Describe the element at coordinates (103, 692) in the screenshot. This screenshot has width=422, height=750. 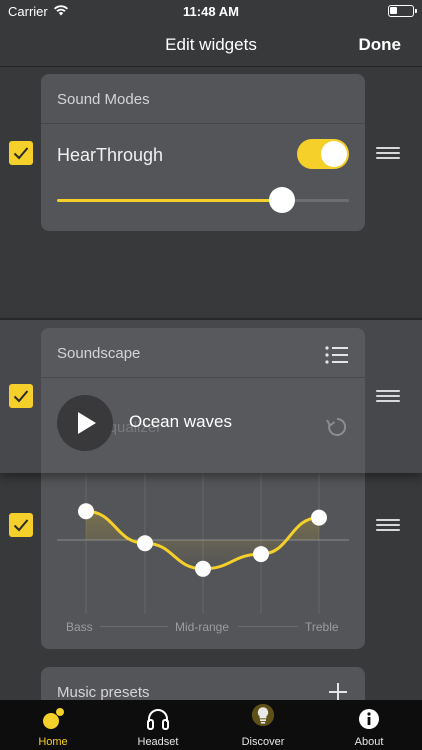
I see `music-presets-title: Music presets` at that location.